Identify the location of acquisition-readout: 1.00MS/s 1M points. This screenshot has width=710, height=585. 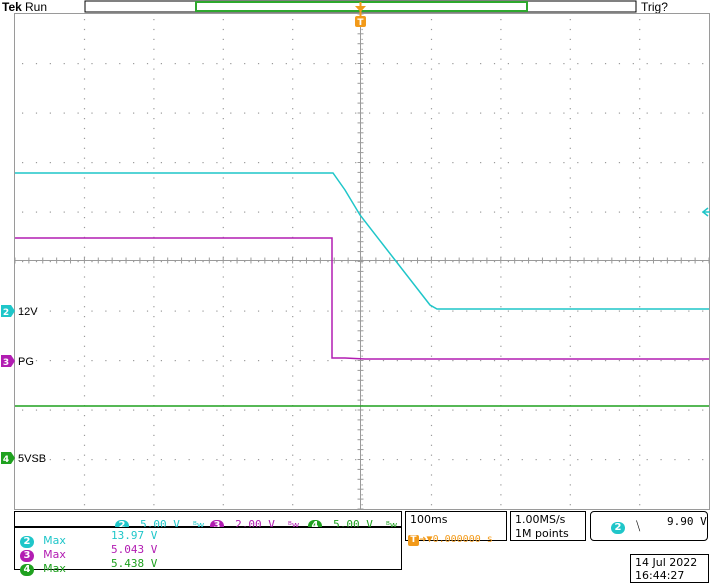
(548, 526).